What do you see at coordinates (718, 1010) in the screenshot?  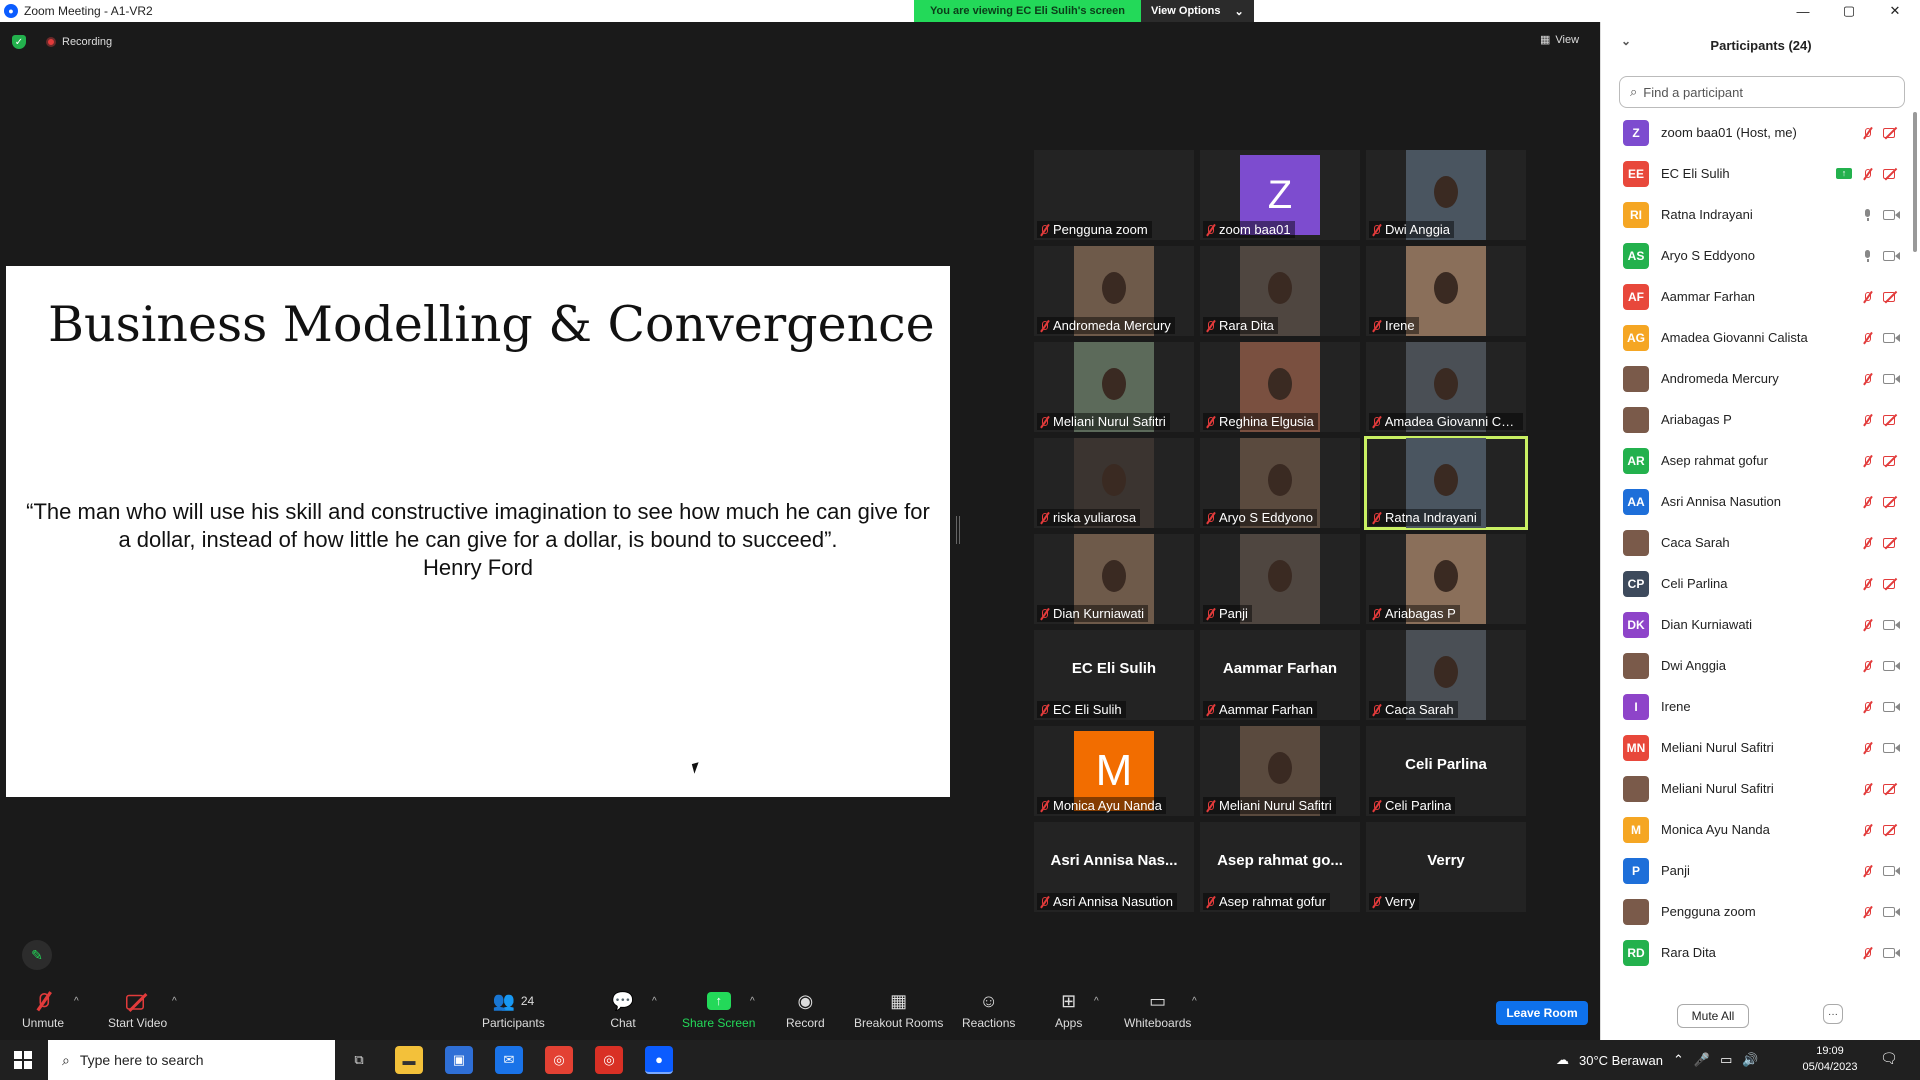 I see `share-screen-button: ↑ Share Screen` at bounding box center [718, 1010].